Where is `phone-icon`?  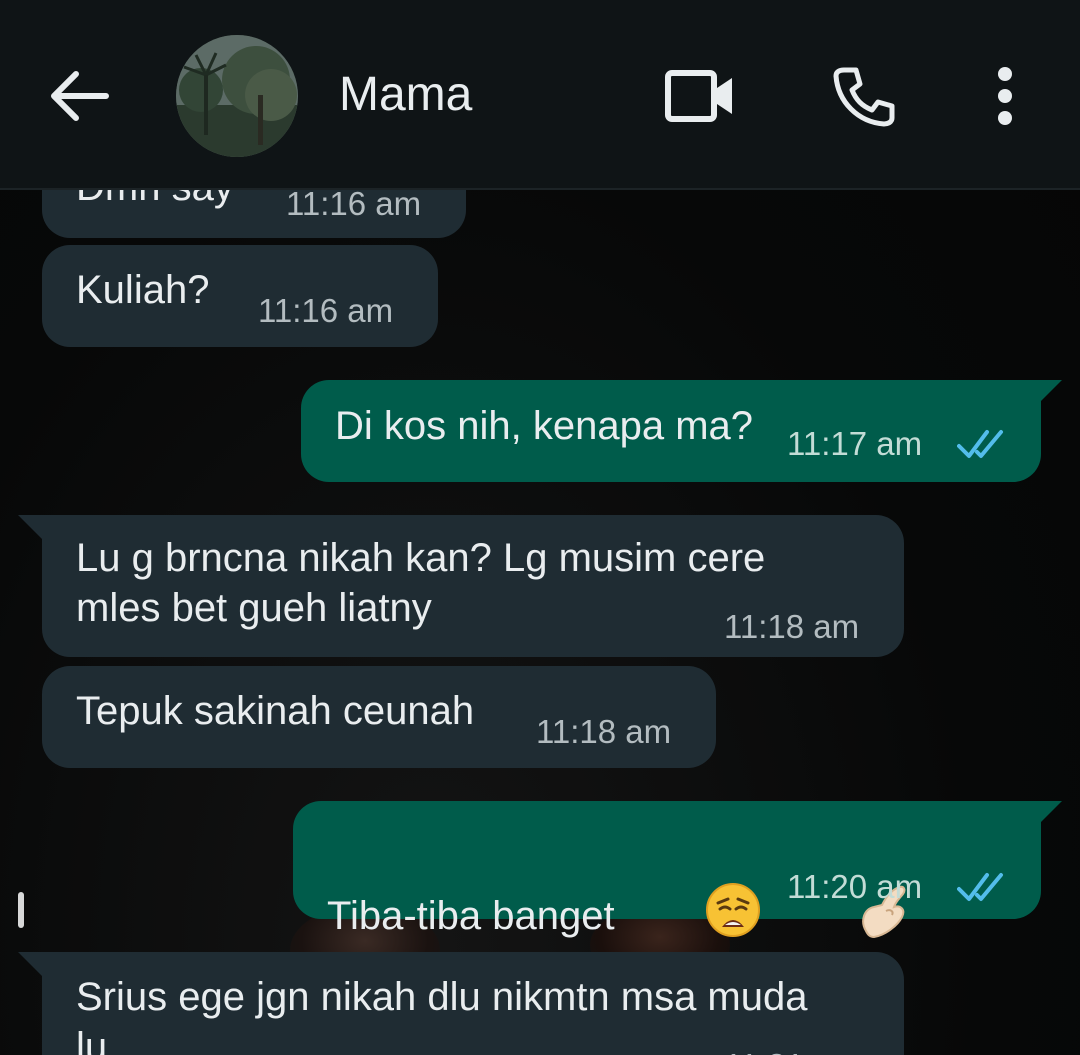
phone-icon is located at coordinates (864, 98).